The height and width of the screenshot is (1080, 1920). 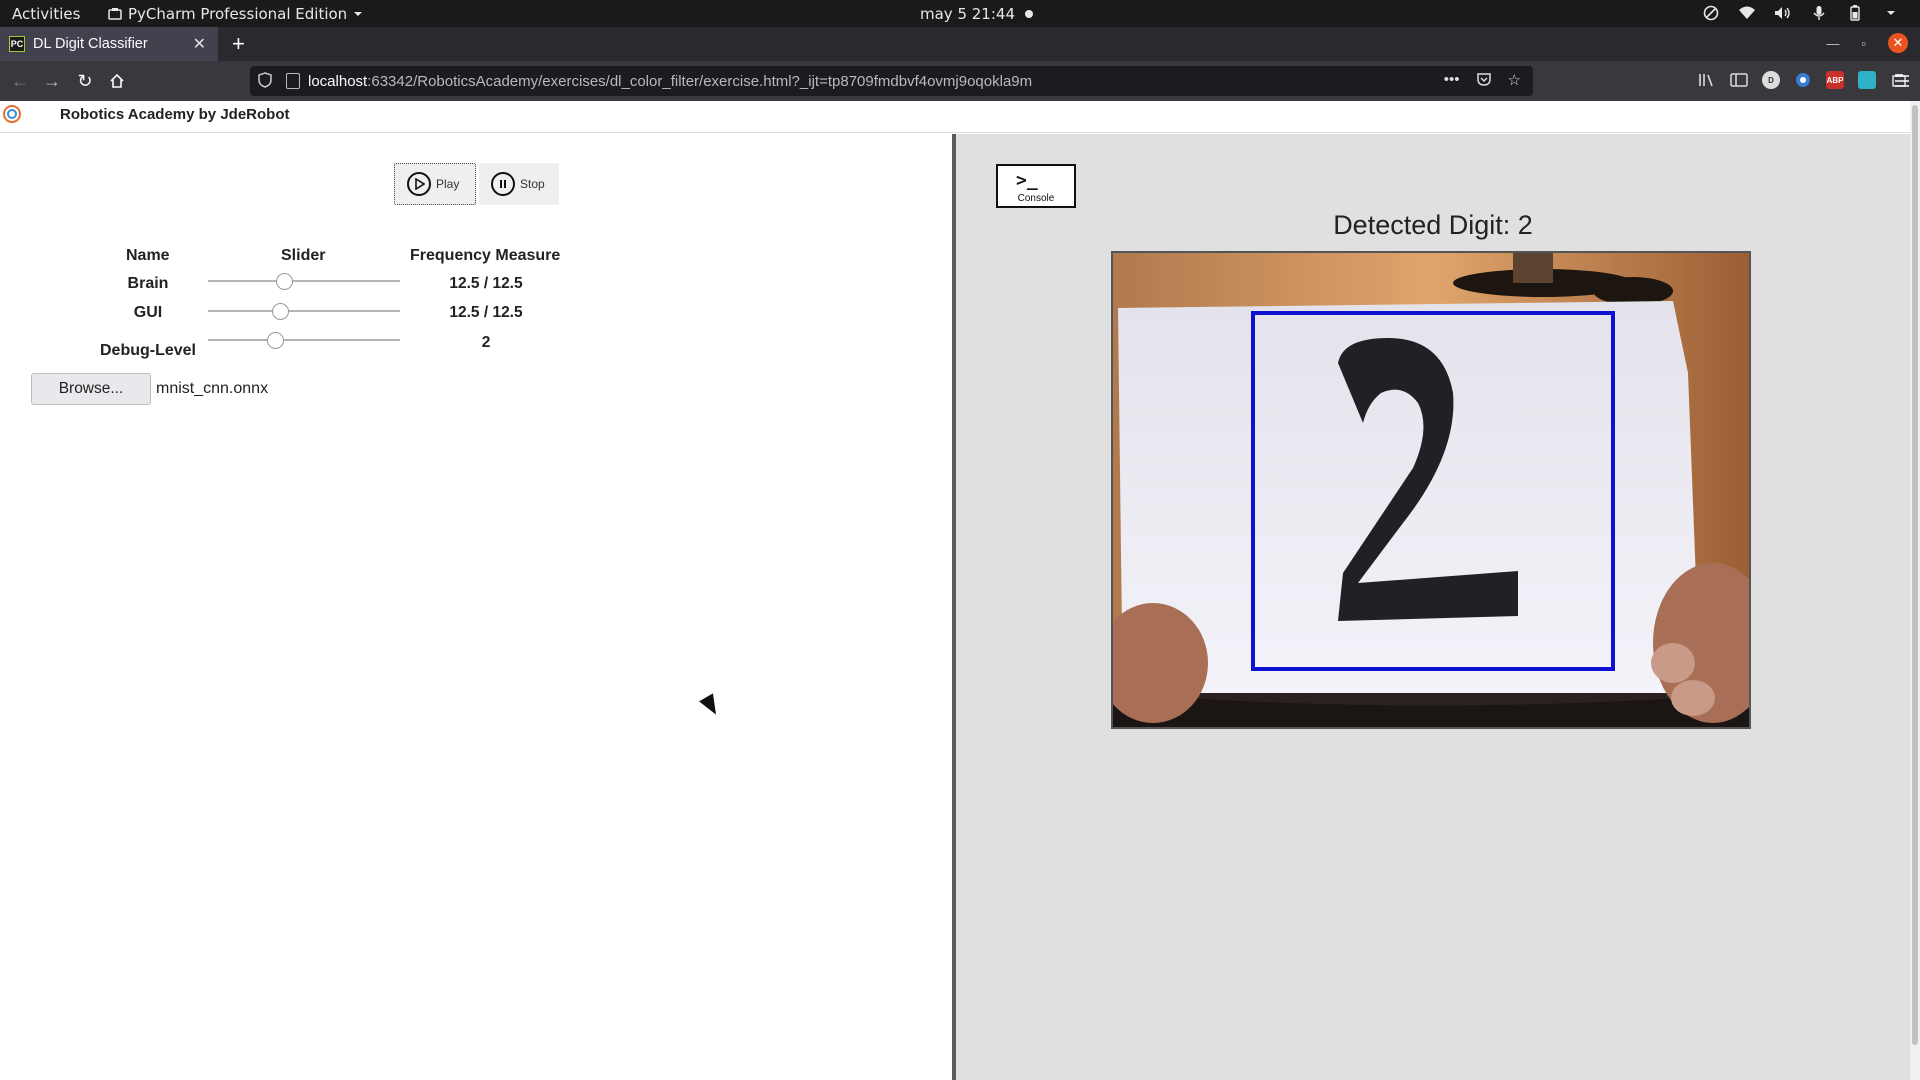 What do you see at coordinates (148, 255) in the screenshot?
I see `column-header-name: Name` at bounding box center [148, 255].